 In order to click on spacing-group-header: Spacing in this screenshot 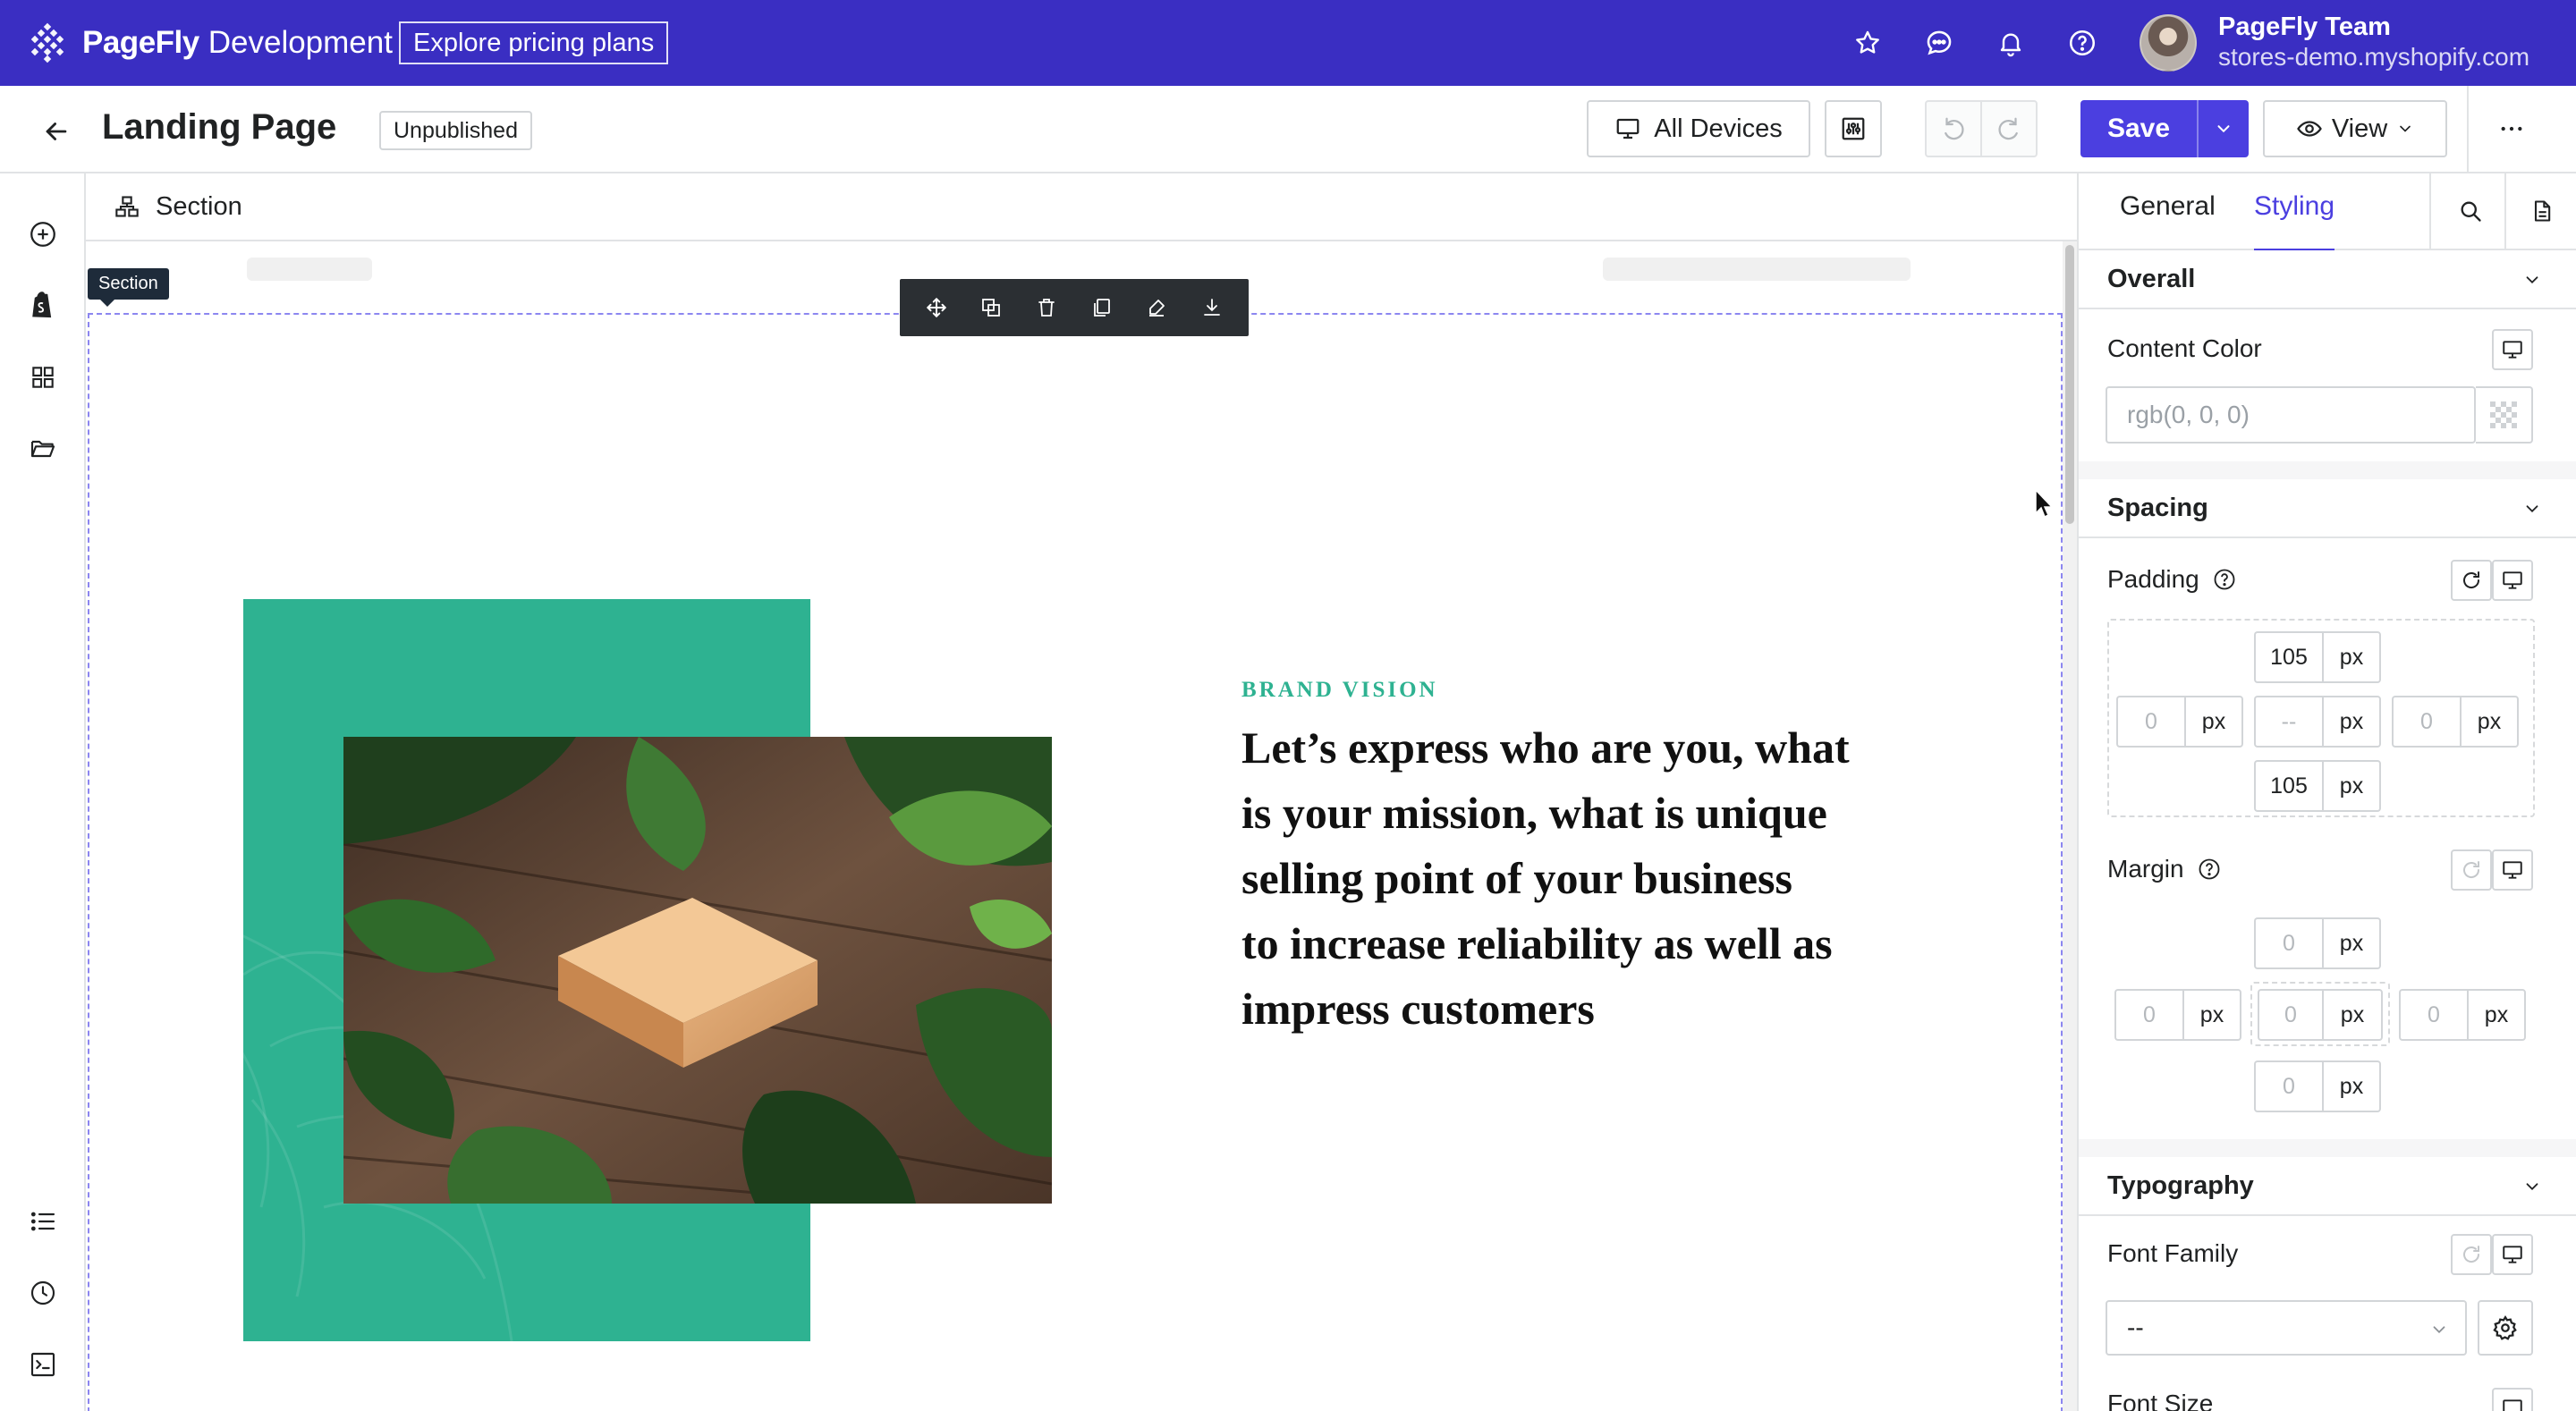, I will do `click(2327, 509)`.